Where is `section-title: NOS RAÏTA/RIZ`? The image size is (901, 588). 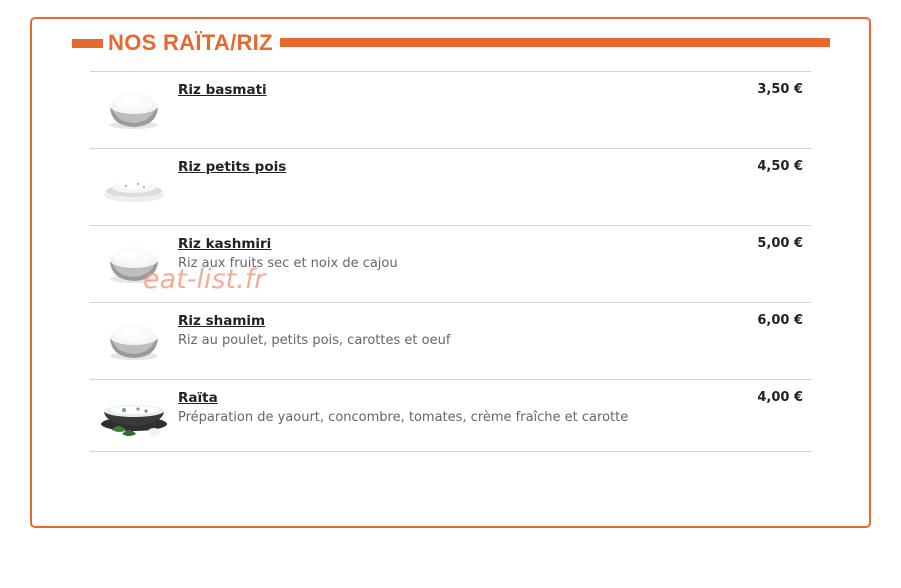
section-title: NOS RAÏTA/RIZ is located at coordinates (190, 42).